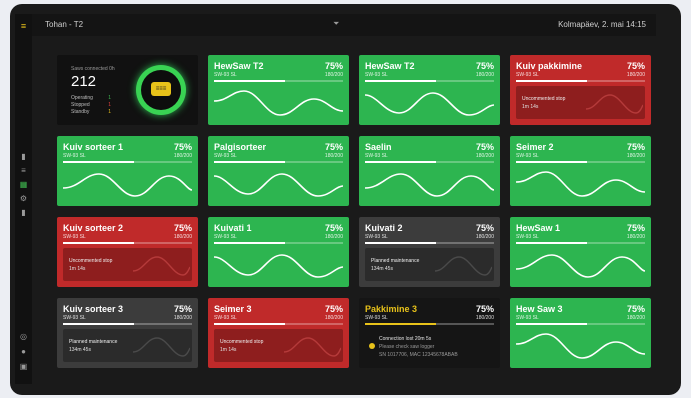  What do you see at coordinates (127, 171) in the screenshot?
I see `machine-card: Kuiv sorteer 1 75% SW-93 SL 180/200` at bounding box center [127, 171].